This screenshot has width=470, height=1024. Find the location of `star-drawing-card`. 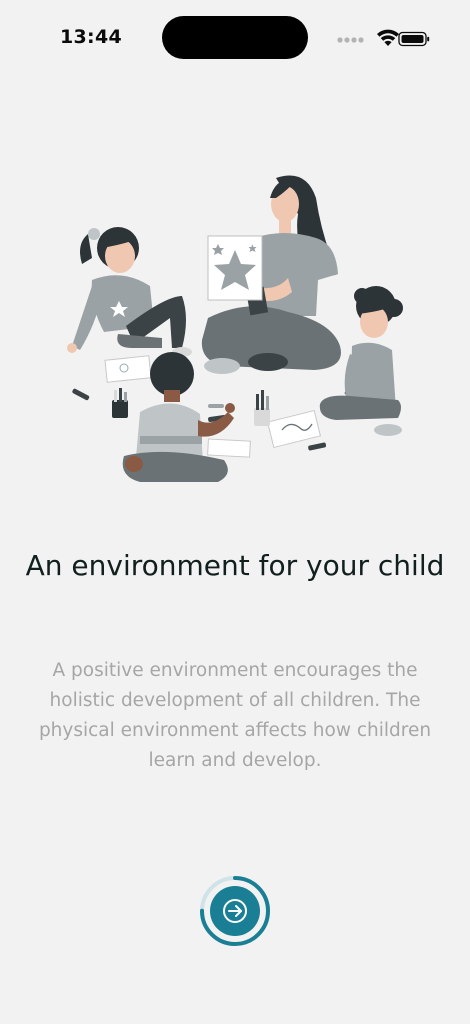

star-drawing-card is located at coordinates (235, 268).